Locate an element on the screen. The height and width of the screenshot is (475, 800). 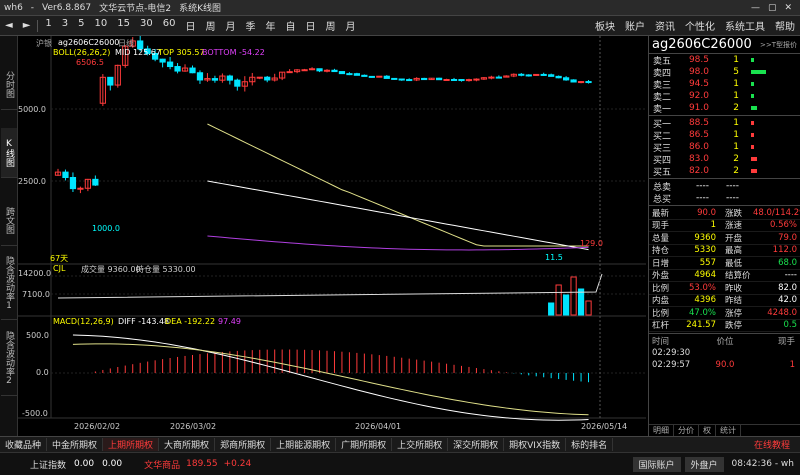
minimize-button: — is located at coordinates (755, 8).